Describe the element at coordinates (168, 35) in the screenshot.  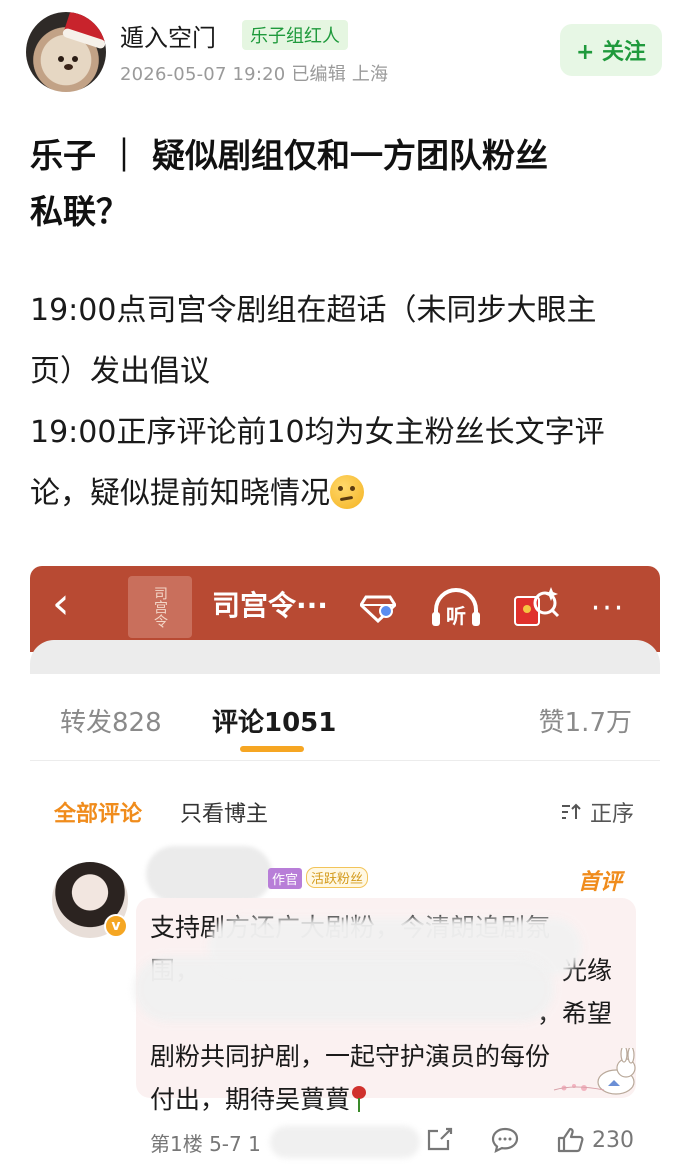
I see `author-name: 遁入空门` at that location.